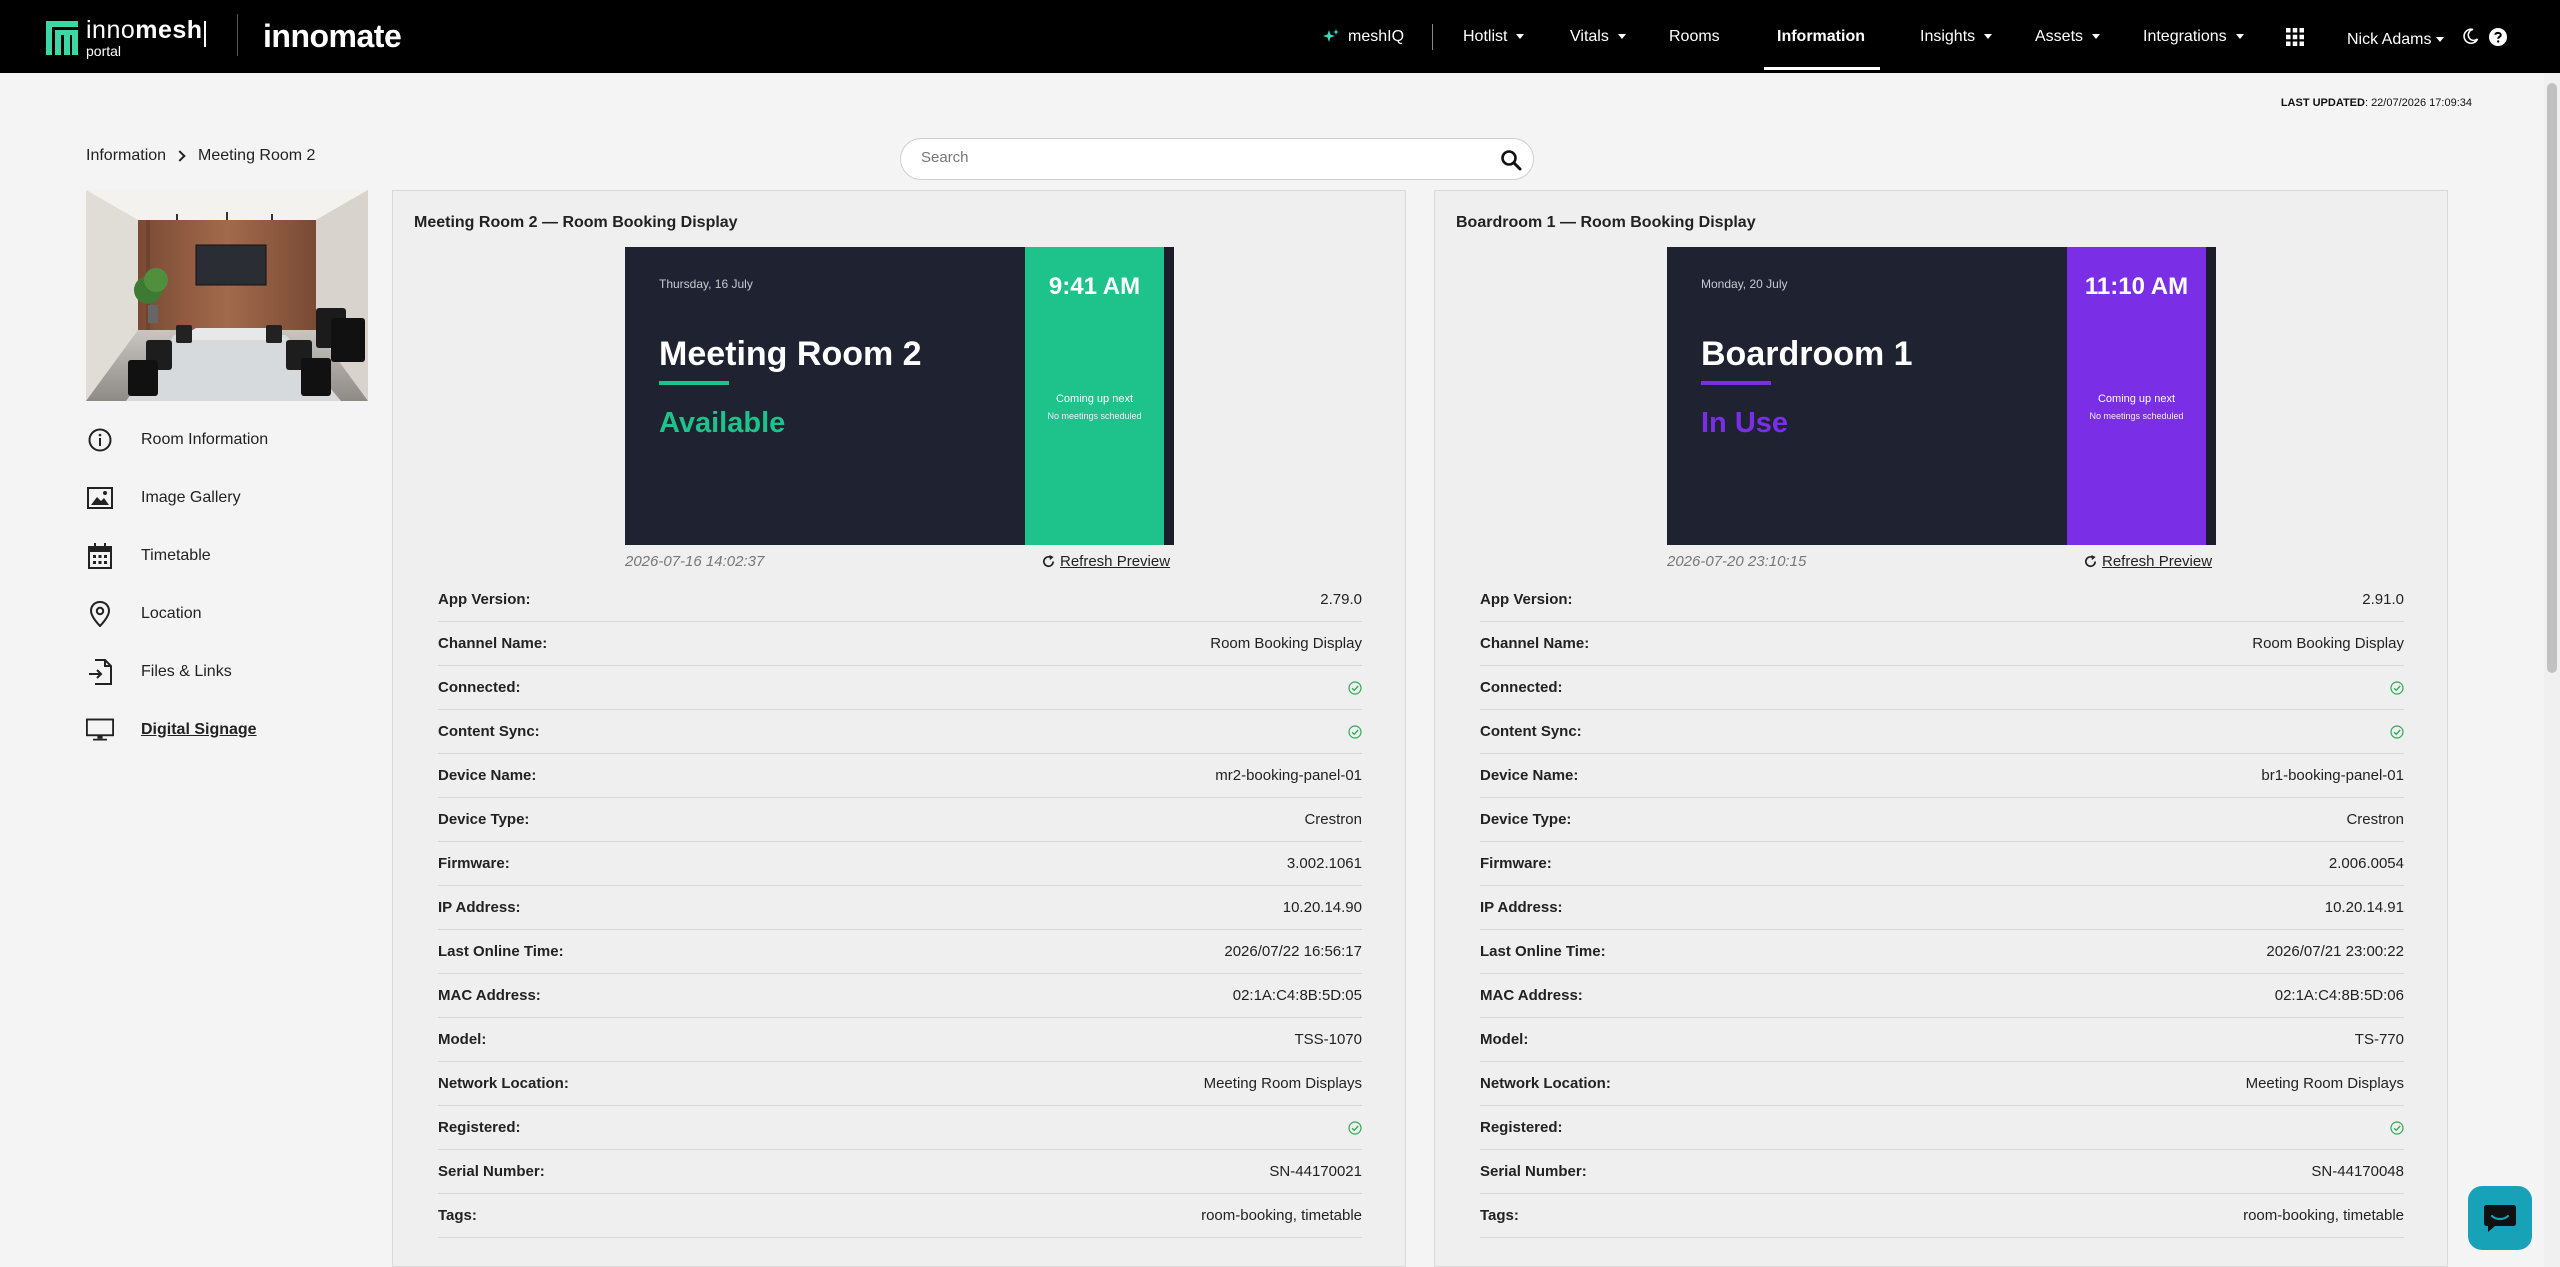 This screenshot has height=1267, width=2560. What do you see at coordinates (1328, 1039) in the screenshot?
I see `property-value: TSS-1070` at bounding box center [1328, 1039].